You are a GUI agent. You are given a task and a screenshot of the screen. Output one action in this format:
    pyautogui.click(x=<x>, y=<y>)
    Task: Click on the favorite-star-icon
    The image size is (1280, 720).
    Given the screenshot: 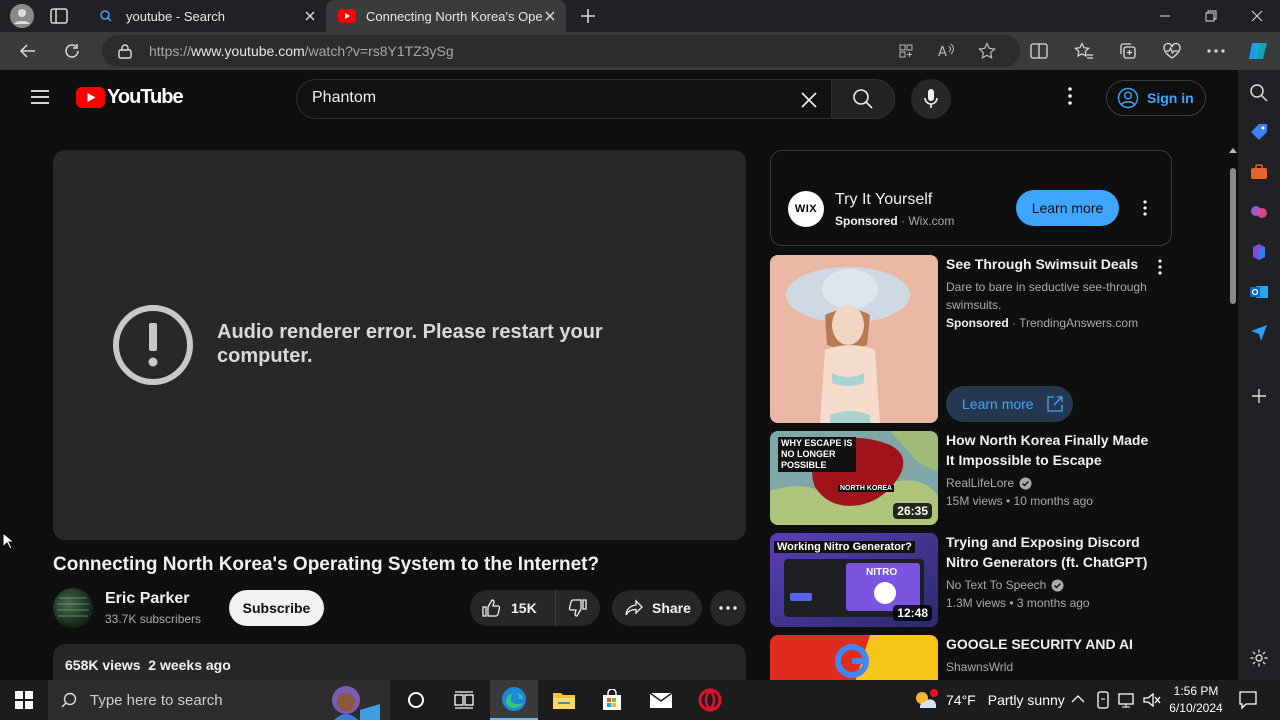 What is the action you would take?
    pyautogui.click(x=987, y=51)
    